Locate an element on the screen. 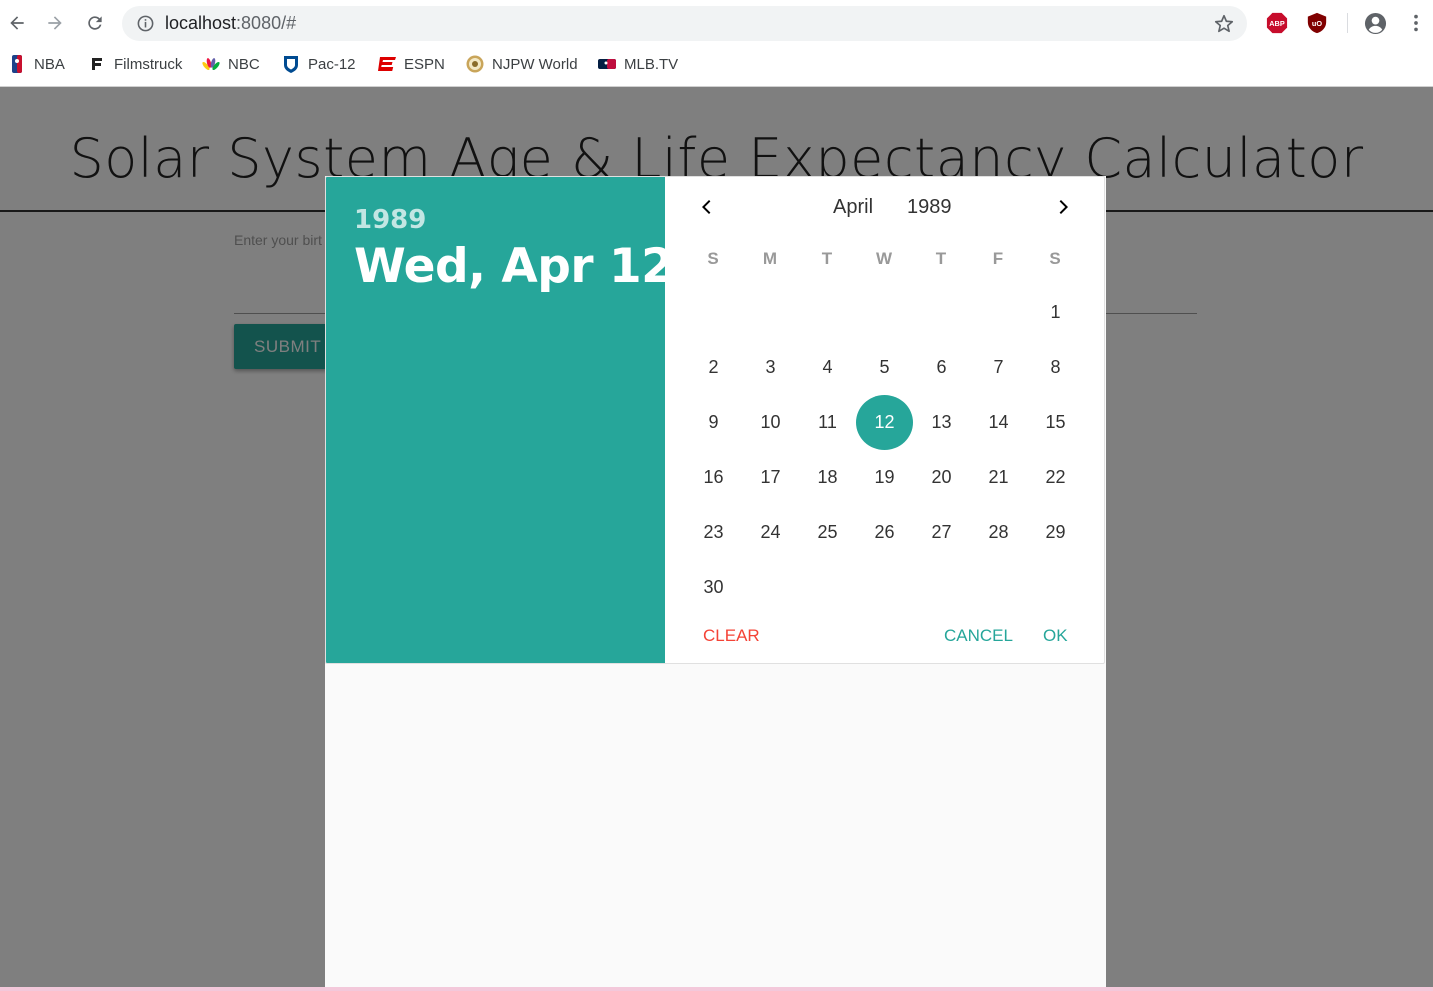 This screenshot has width=1433, height=991. cancel-button: CANCEL is located at coordinates (978, 636).